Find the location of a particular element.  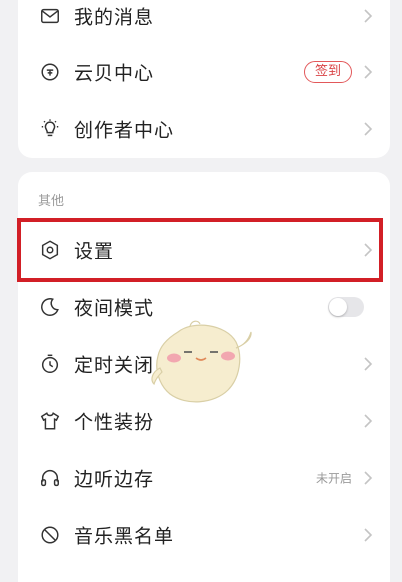

menu-item-creator-label: 创作者中心 is located at coordinates (124, 130).